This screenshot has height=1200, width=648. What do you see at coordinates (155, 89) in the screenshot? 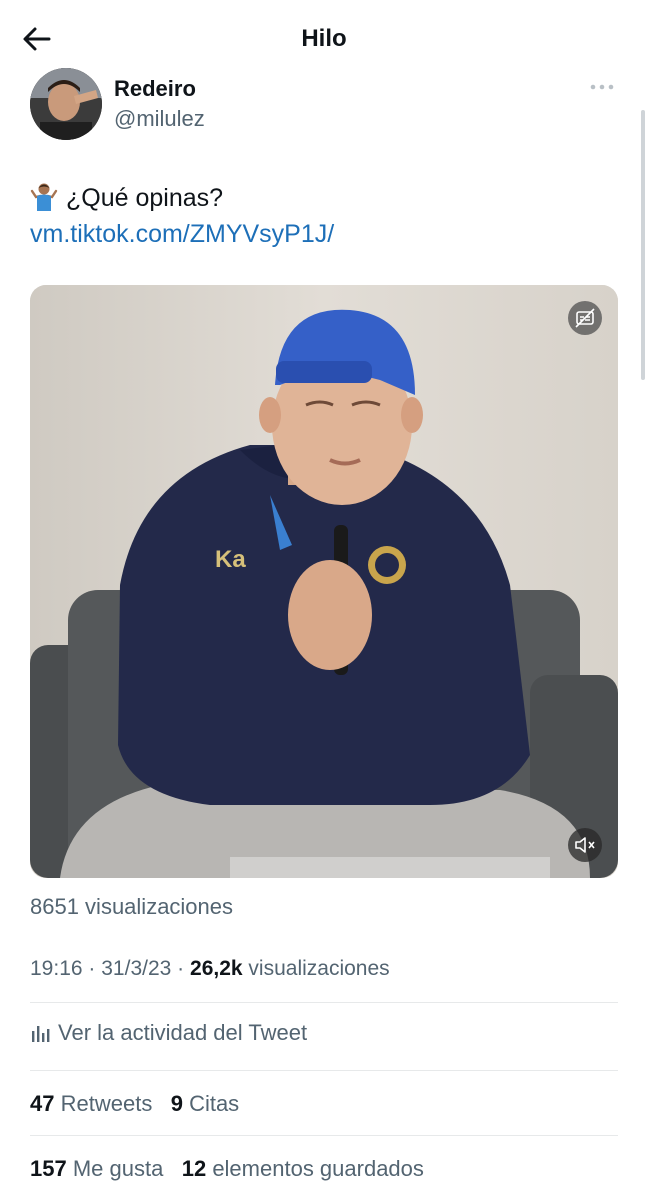
I see `display-name: Redeiro` at bounding box center [155, 89].